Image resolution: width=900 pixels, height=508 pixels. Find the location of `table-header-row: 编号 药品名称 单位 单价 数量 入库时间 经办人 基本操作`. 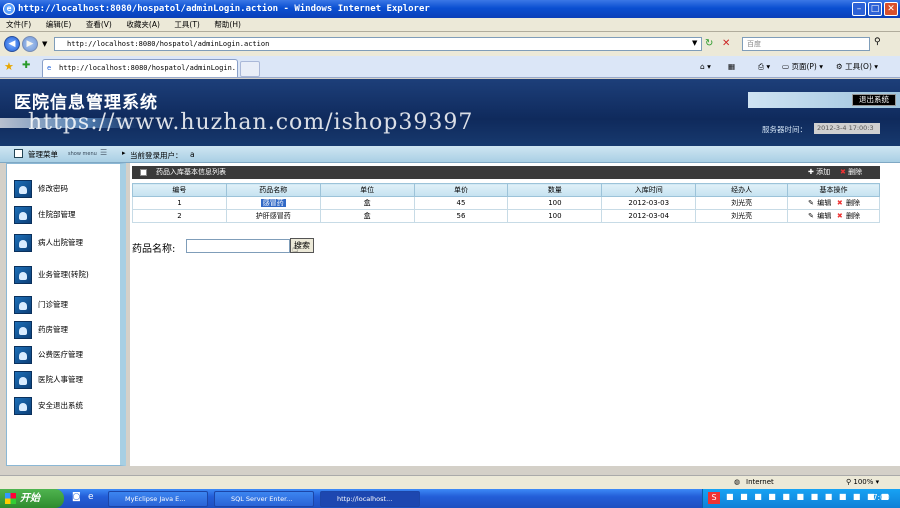

table-header-row: 编号 药品名称 单位 单价 数量 入库时间 经办人 基本操作 is located at coordinates (506, 190).